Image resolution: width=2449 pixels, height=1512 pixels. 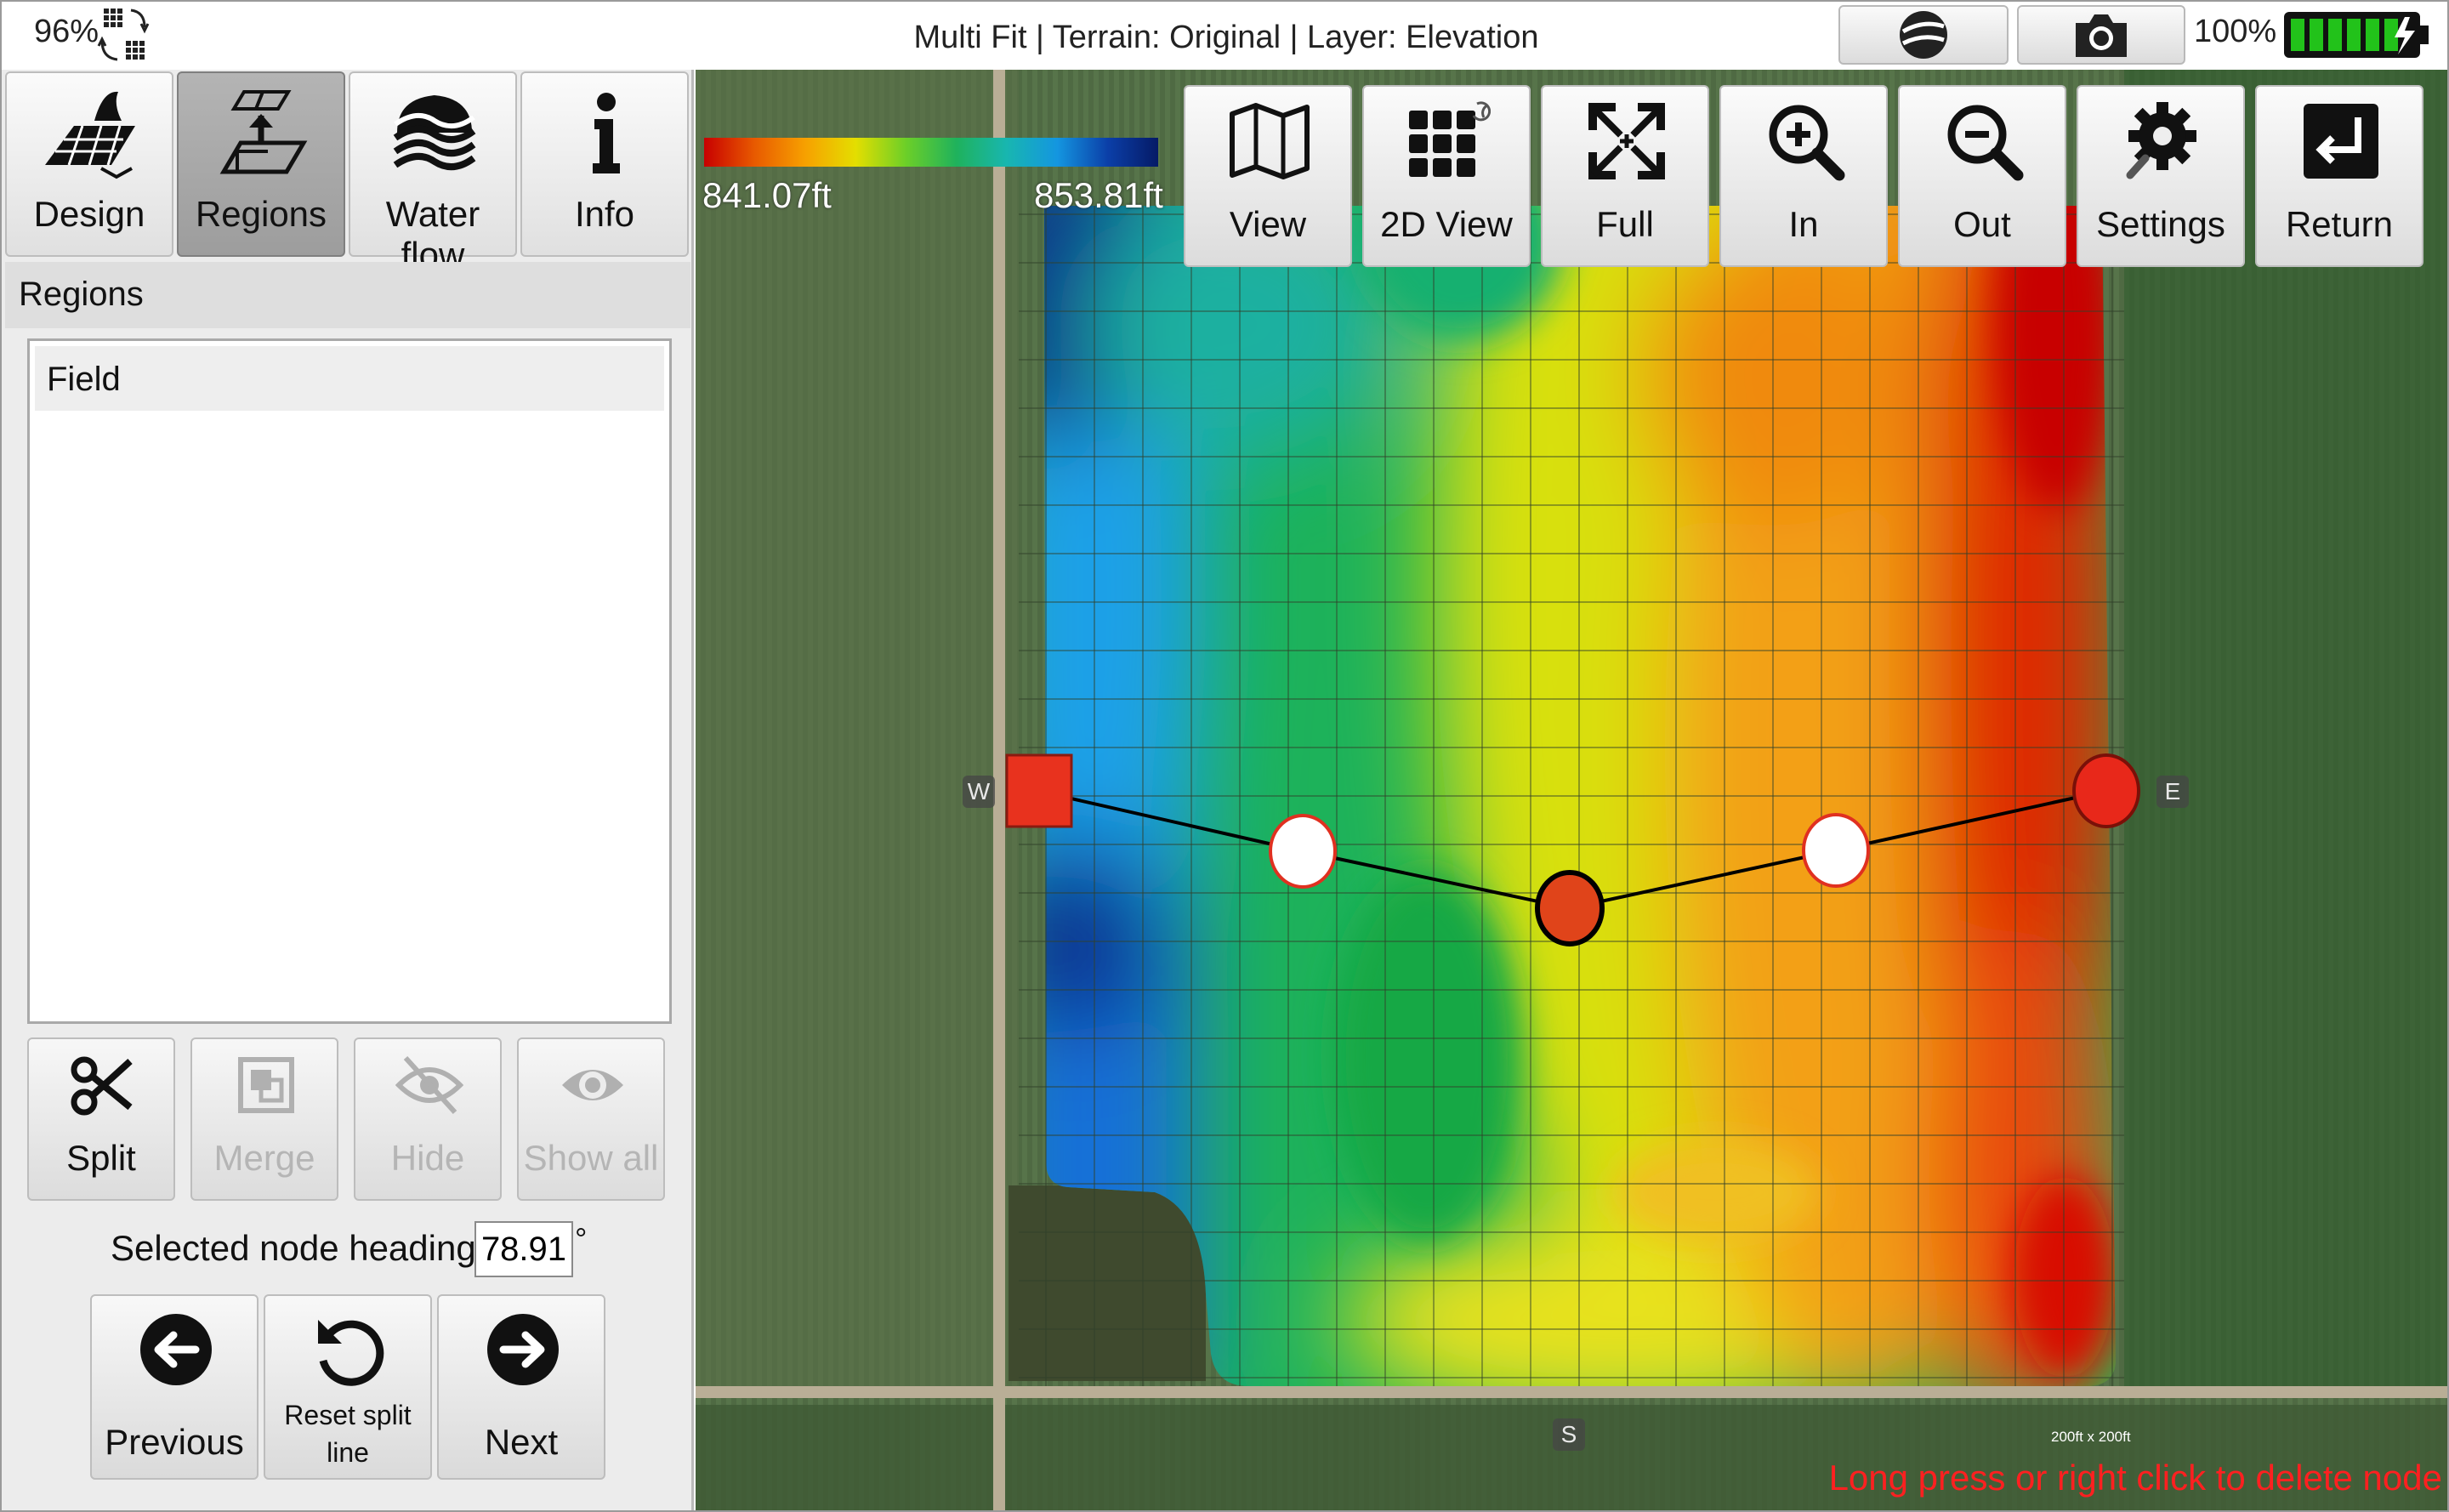 I want to click on tab-regions: Regions, so click(x=261, y=164).